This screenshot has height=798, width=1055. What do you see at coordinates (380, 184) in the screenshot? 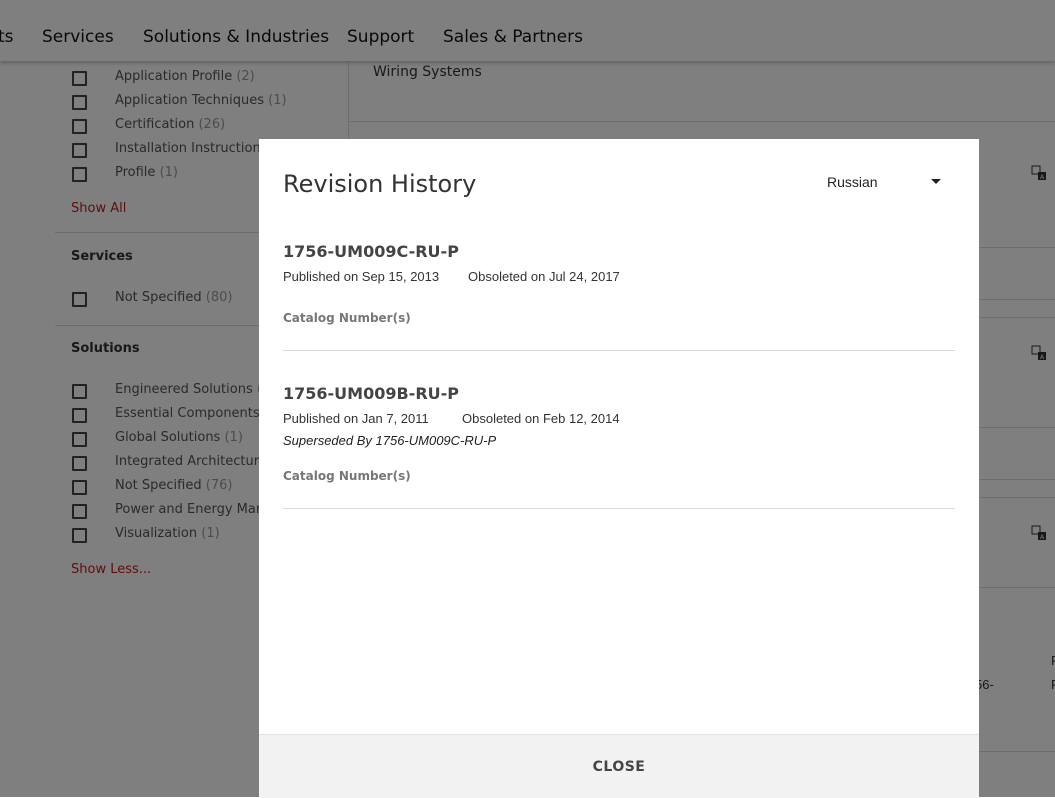
I see `modal-title: Revision History` at bounding box center [380, 184].